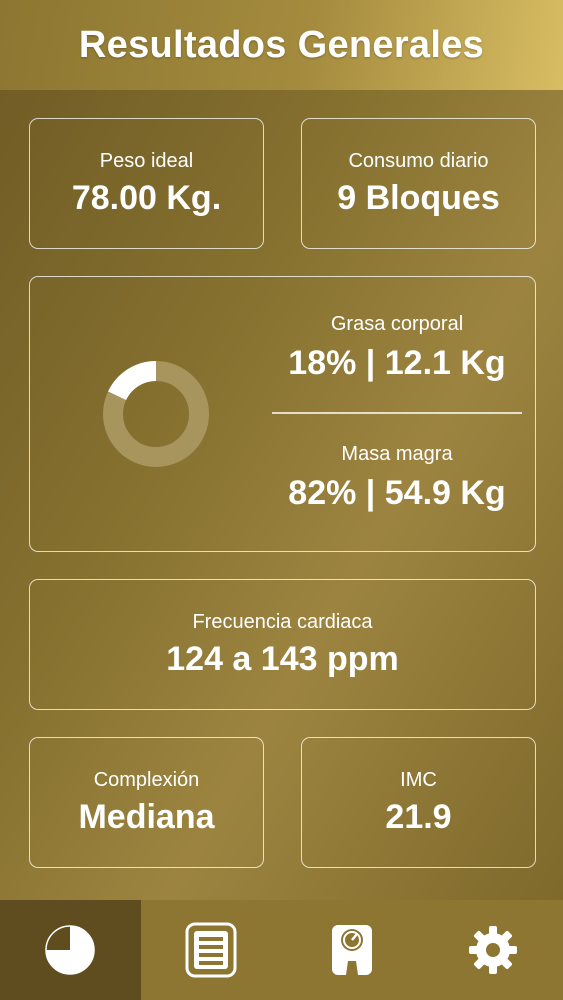 This screenshot has height=1000, width=563. Describe the element at coordinates (418, 197) in the screenshot. I see `daily-intake-value: 9 Bloques` at that location.